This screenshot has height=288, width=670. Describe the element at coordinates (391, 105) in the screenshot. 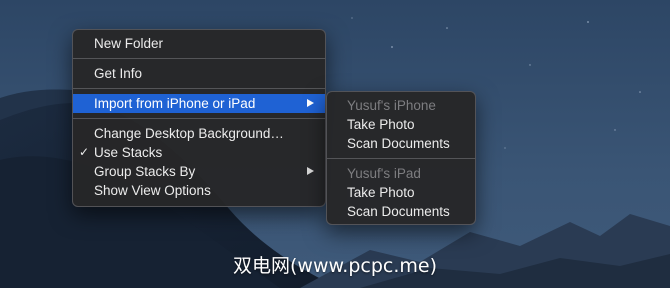

I see `submenu-header-iphone-label: Yusuf's iPhone` at that location.